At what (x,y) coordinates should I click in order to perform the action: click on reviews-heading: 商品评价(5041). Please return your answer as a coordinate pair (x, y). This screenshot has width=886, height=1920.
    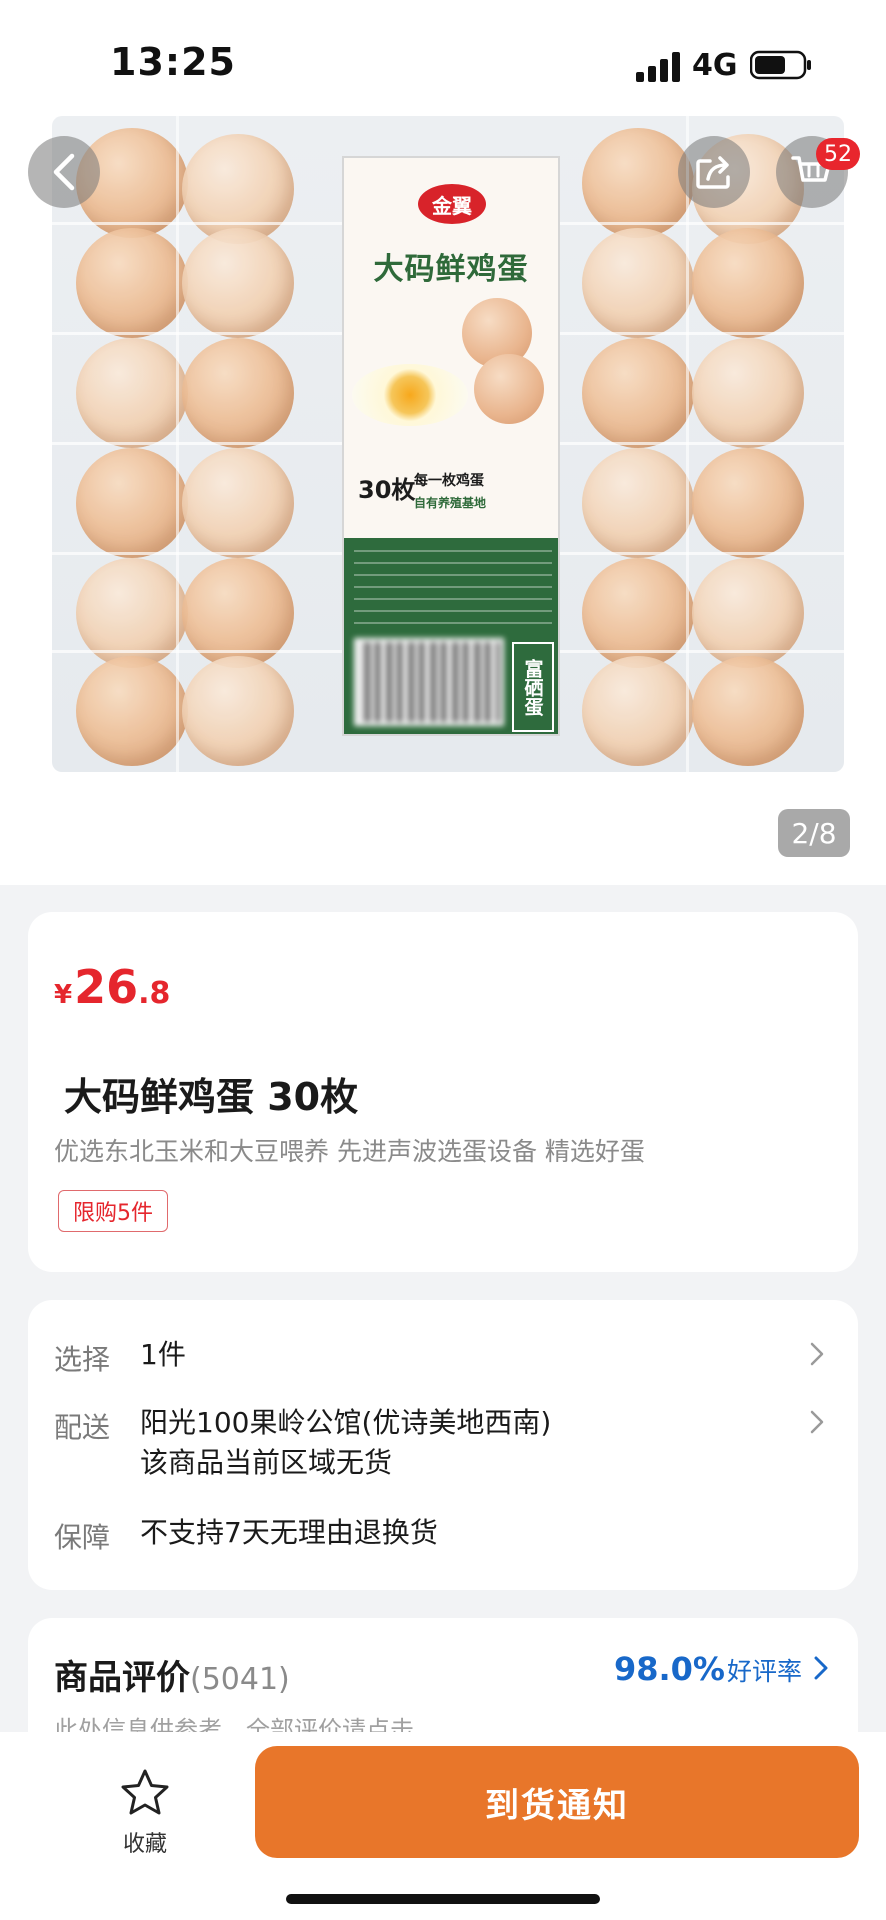
    Looking at the image, I should click on (172, 1674).